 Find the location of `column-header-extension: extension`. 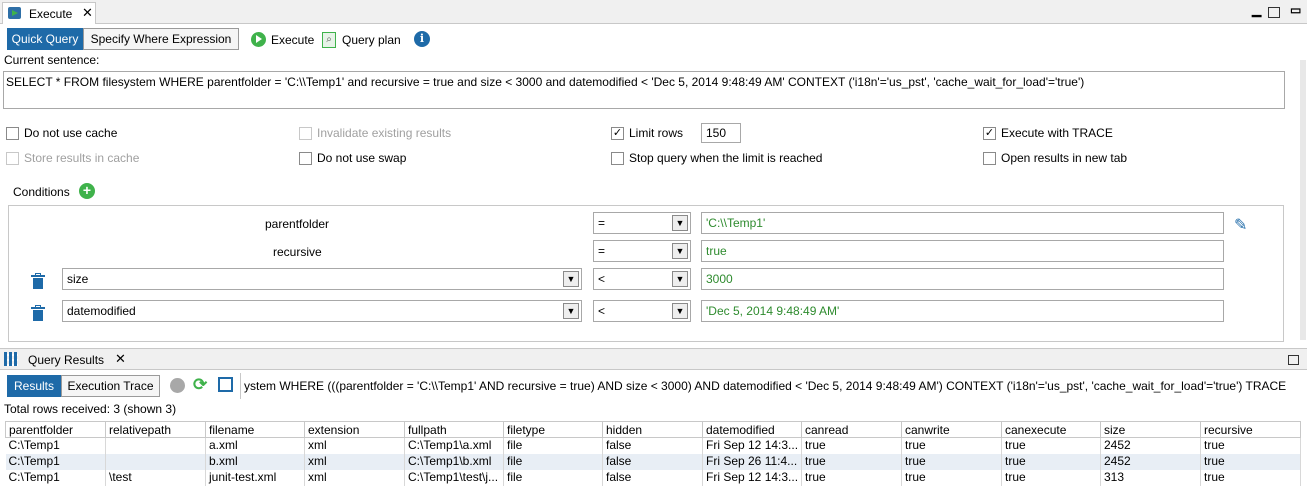

column-header-extension: extension is located at coordinates (354, 429).